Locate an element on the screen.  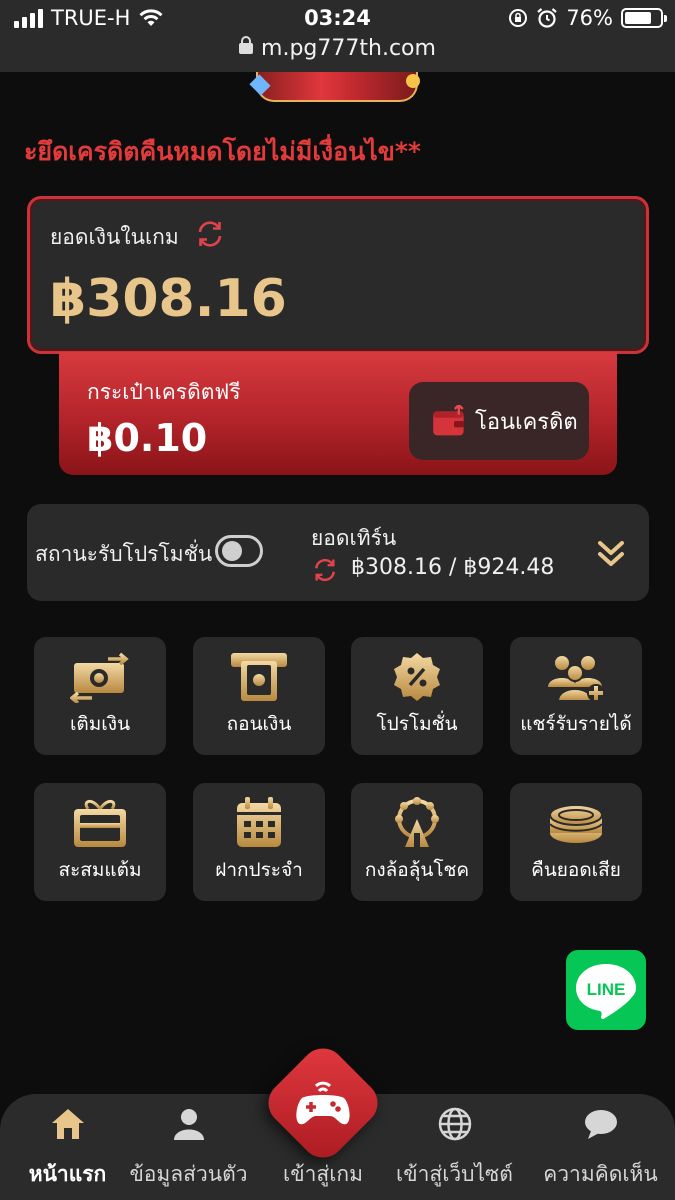
menu-share-income: แชร์รับรายได้ is located at coordinates (576, 696).